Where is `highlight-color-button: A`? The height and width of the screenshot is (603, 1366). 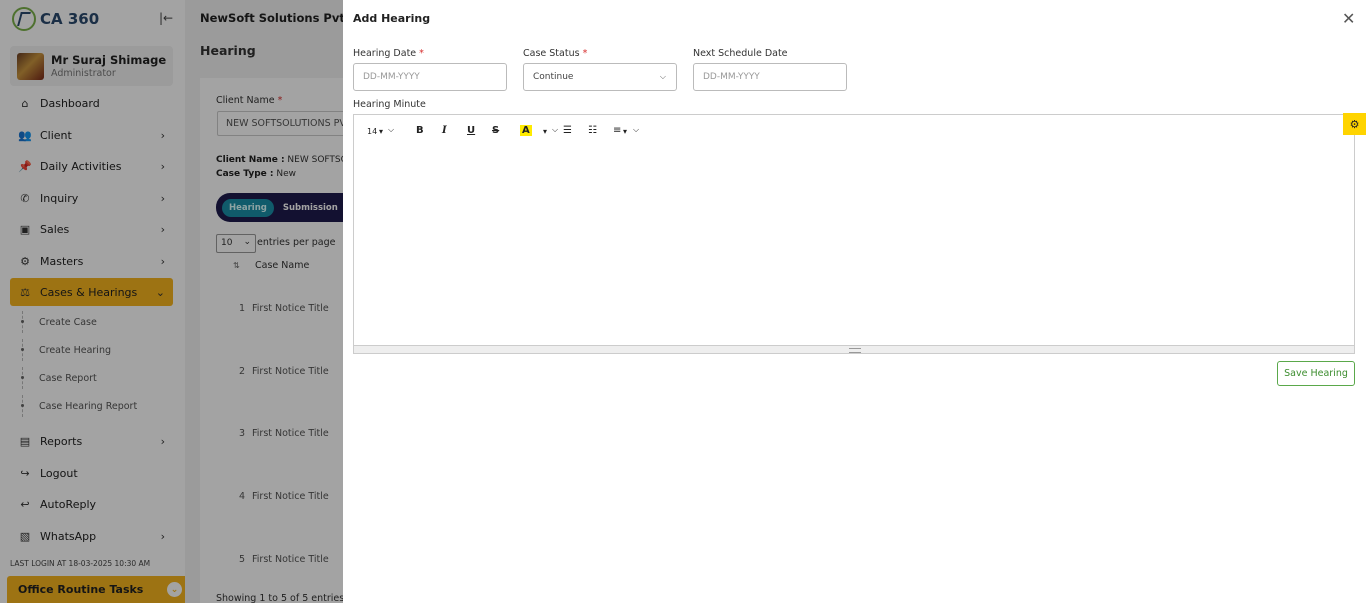 highlight-color-button: A is located at coordinates (526, 130).